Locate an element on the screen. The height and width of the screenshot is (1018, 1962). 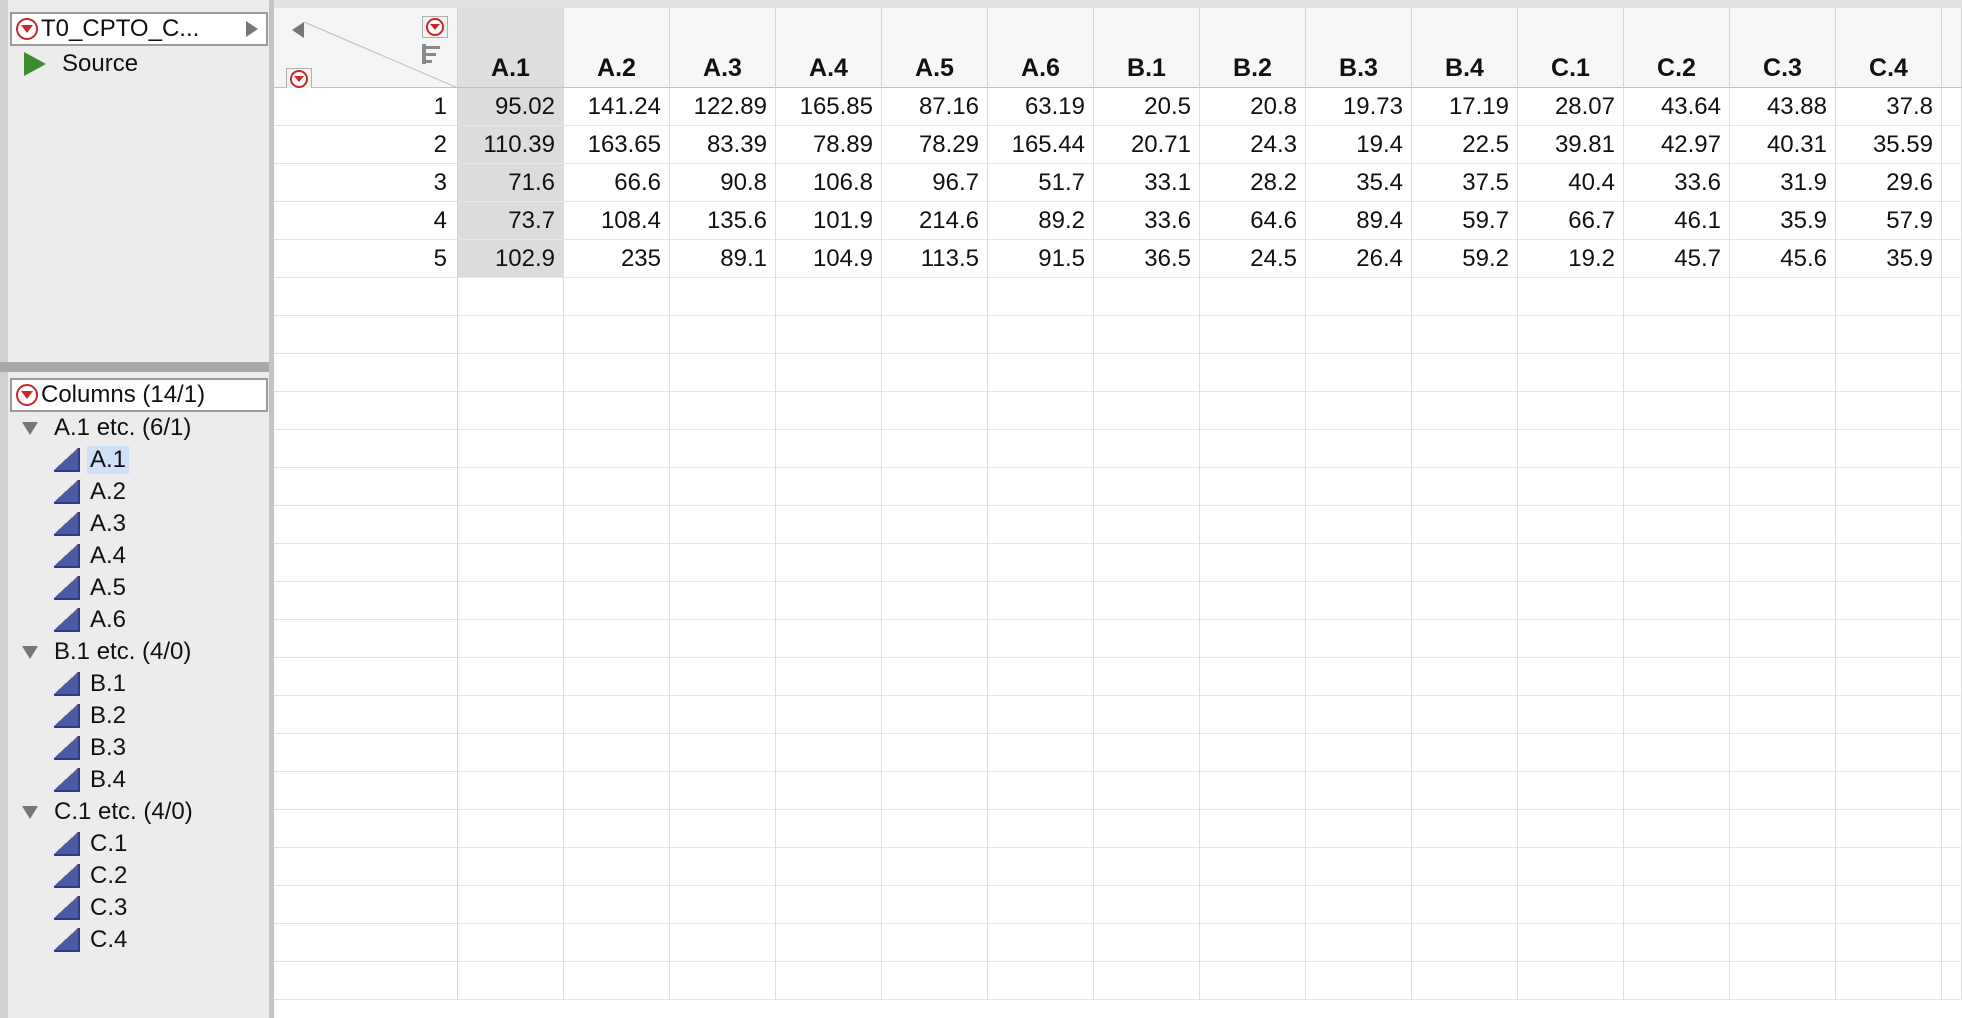
table-cell: 91.5 is located at coordinates (1041, 259).